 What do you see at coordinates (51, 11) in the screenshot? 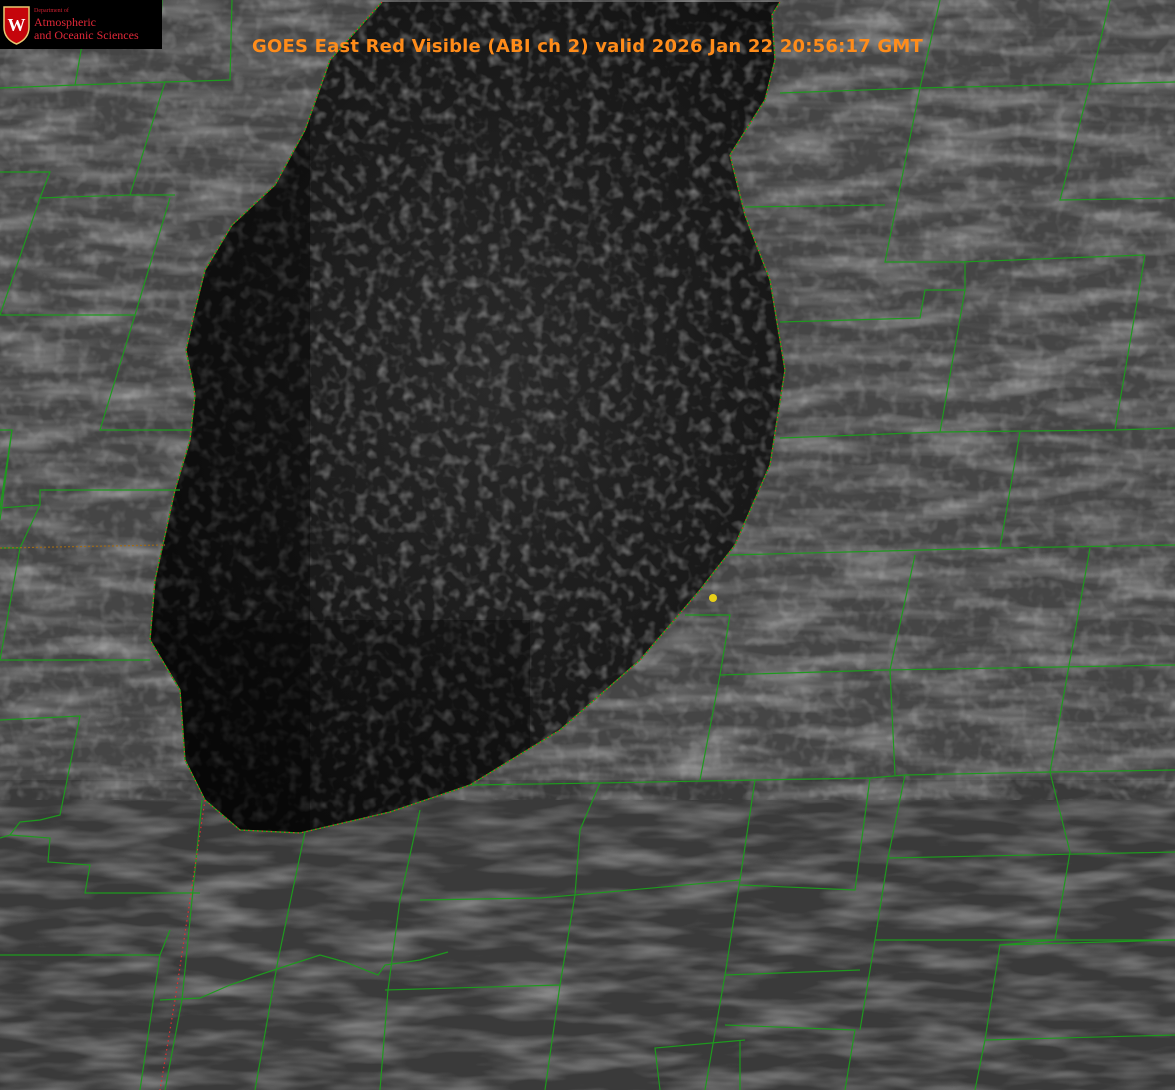
I see `logo-department-text: Department of` at bounding box center [51, 11].